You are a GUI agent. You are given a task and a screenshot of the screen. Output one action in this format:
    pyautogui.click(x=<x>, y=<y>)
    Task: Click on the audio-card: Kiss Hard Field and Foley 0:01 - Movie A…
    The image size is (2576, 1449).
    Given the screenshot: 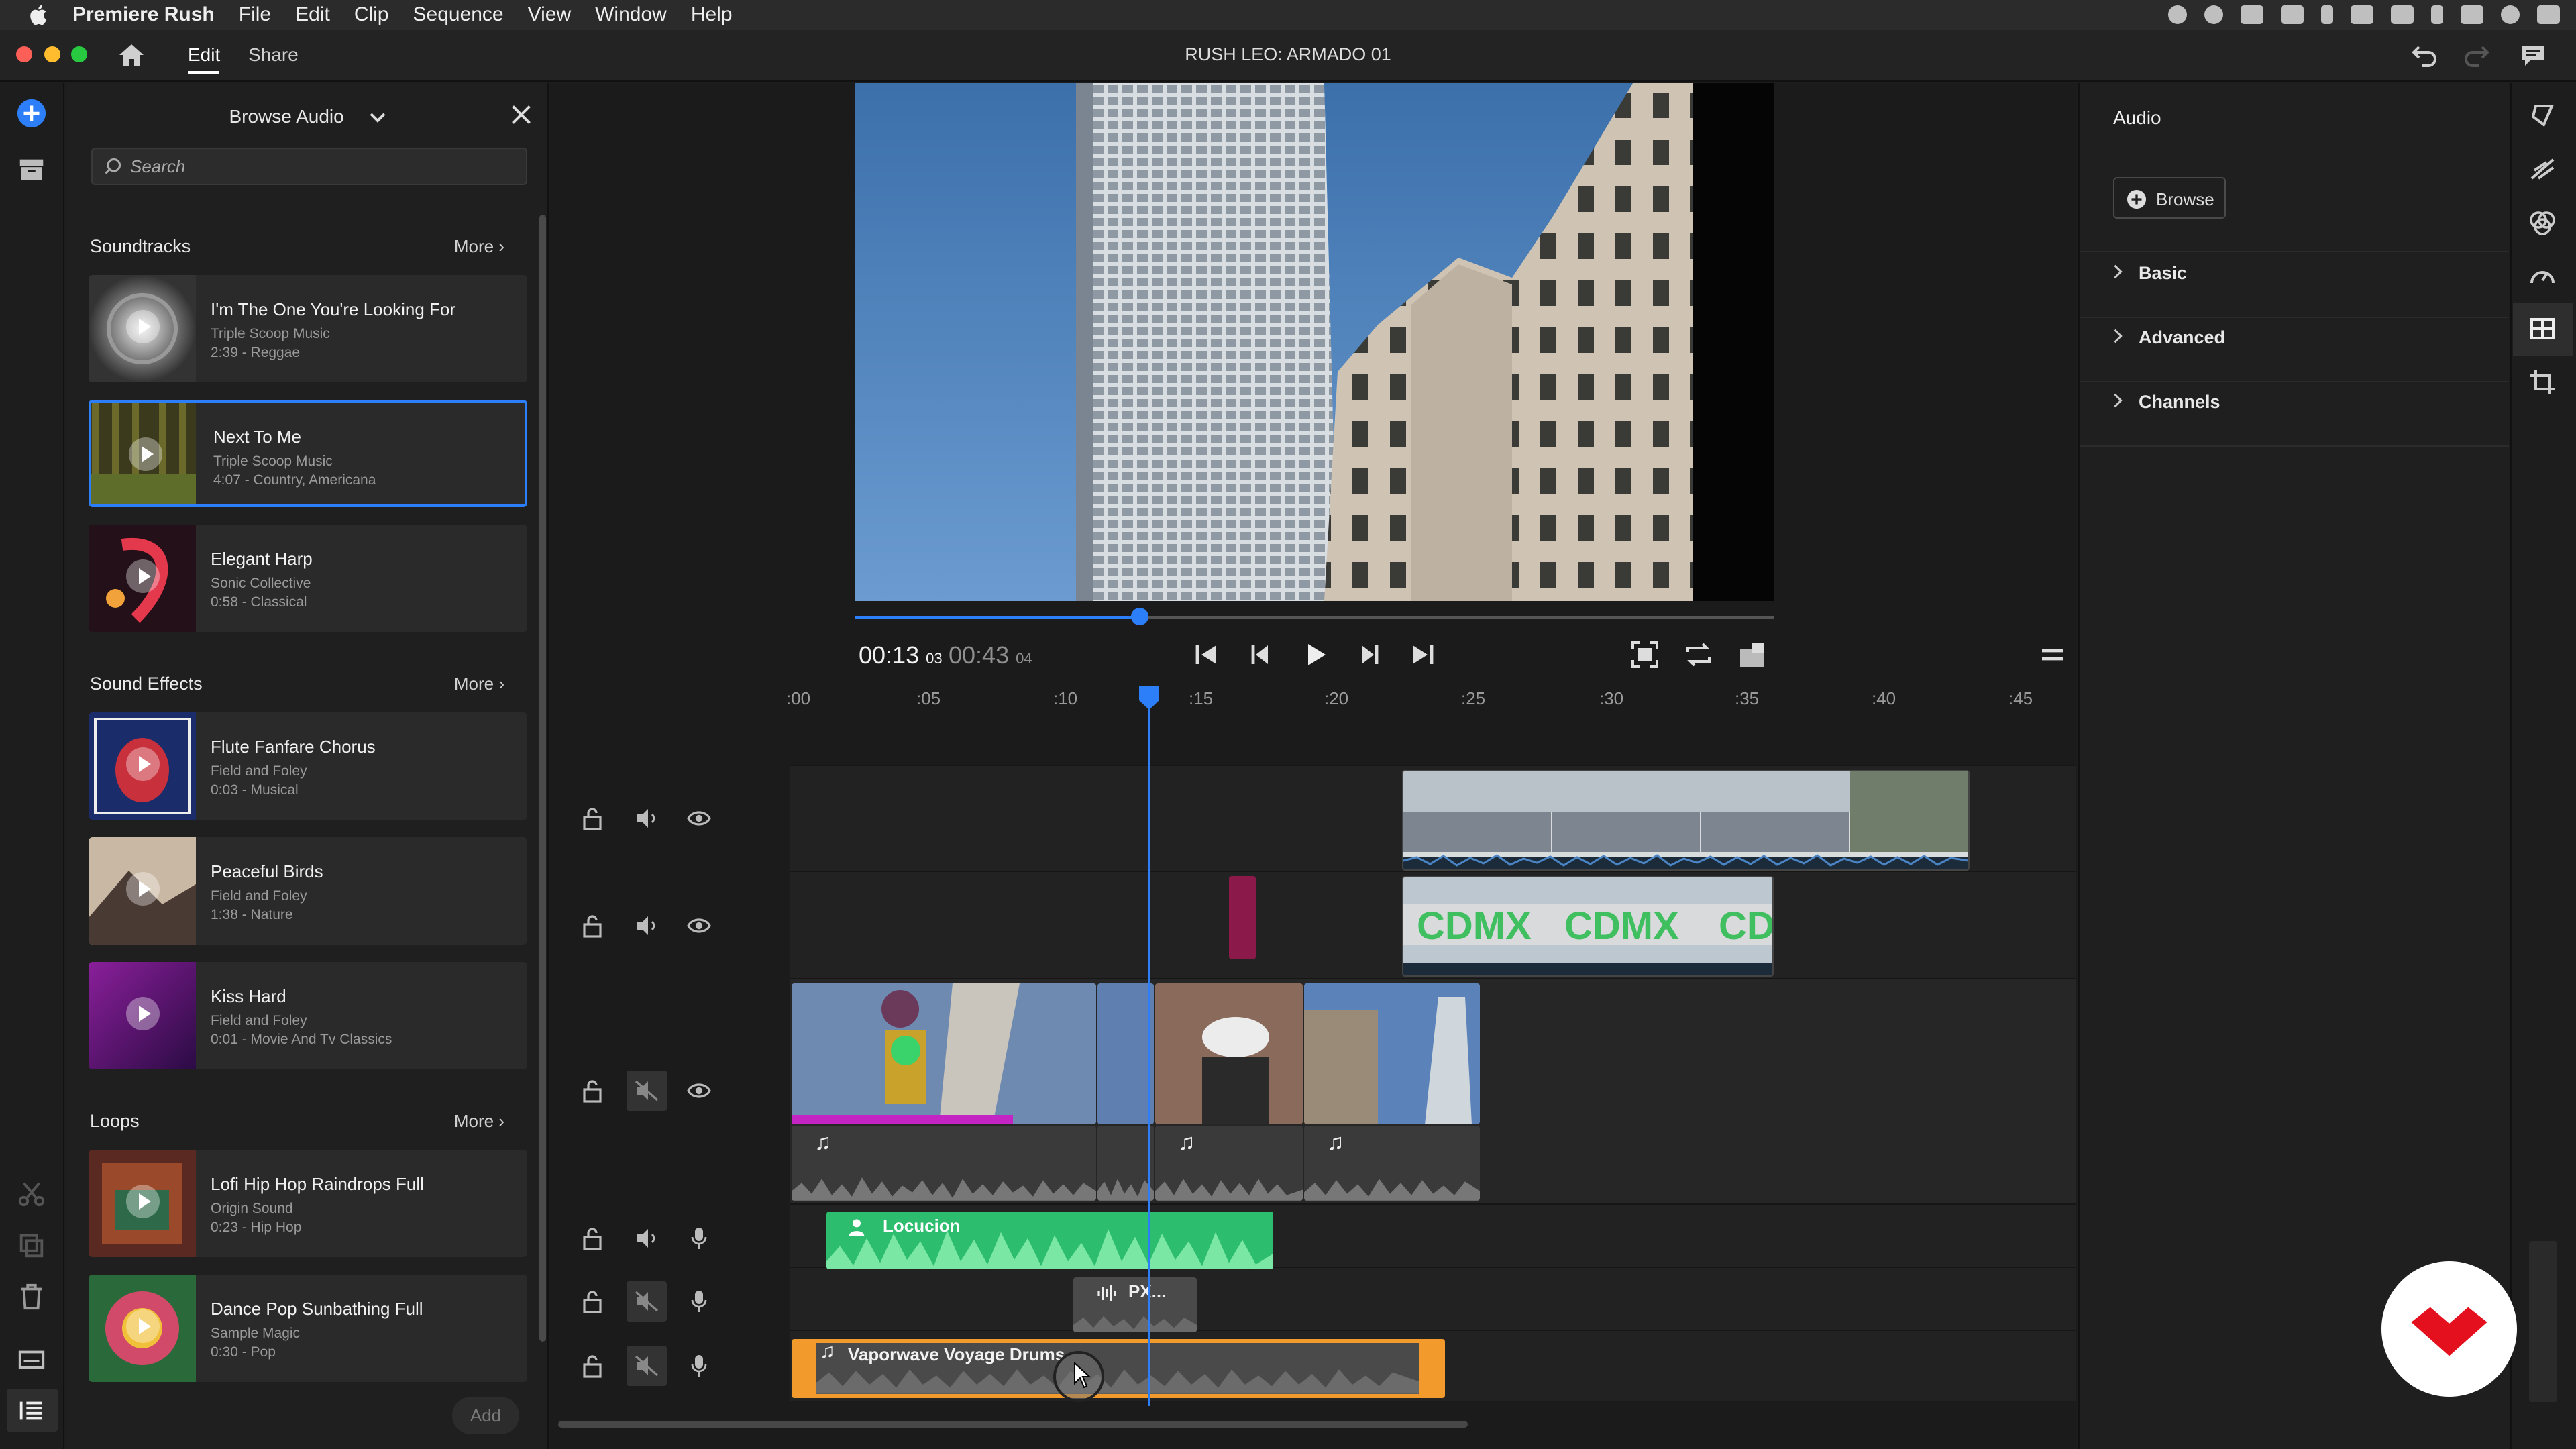 What is the action you would take?
    pyautogui.click(x=308, y=1015)
    